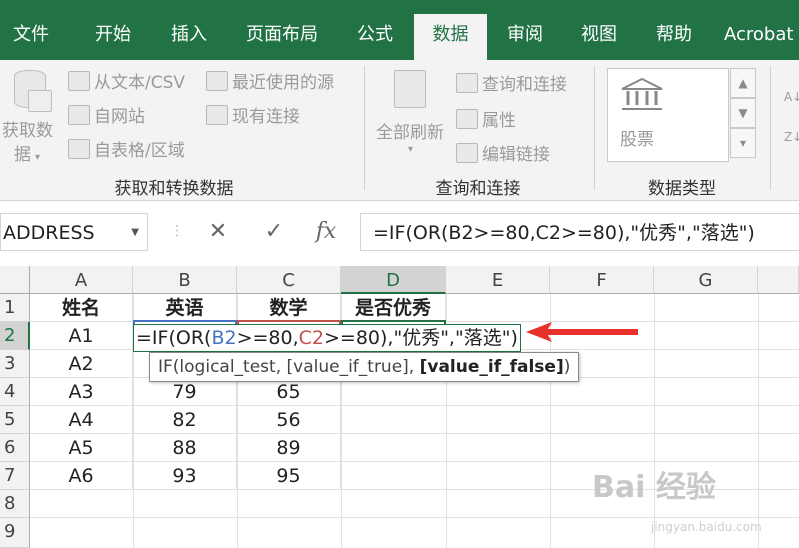  Describe the element at coordinates (270, 80) in the screenshot. I see `recent-sources-button: 最近使用的源` at that location.